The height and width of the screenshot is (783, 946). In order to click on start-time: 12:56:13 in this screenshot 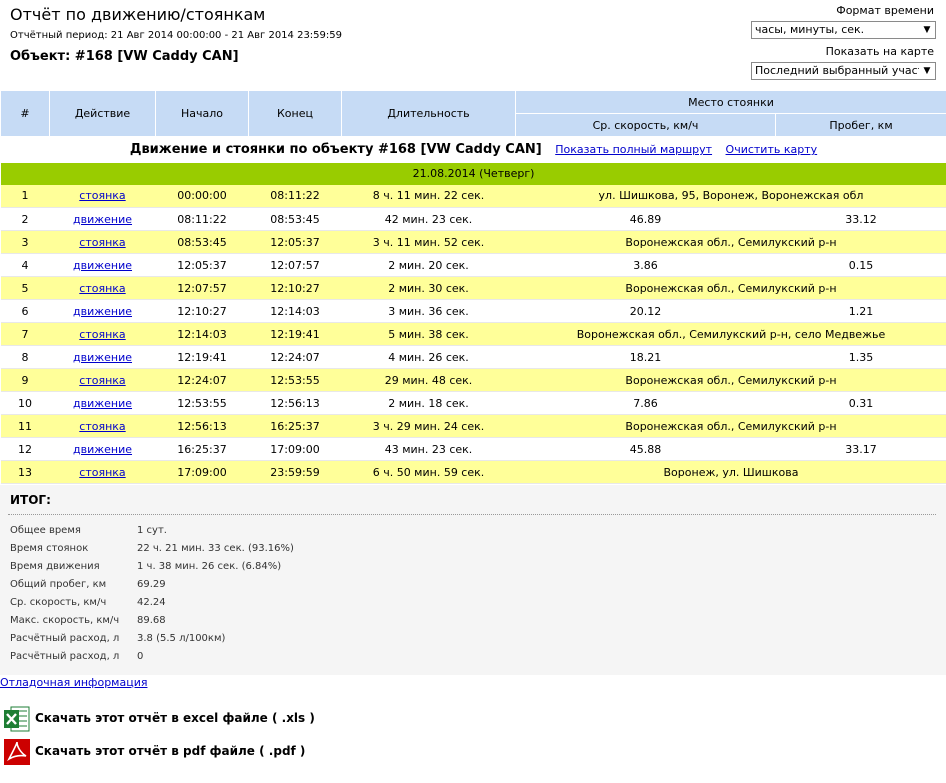, I will do `click(202, 426)`.